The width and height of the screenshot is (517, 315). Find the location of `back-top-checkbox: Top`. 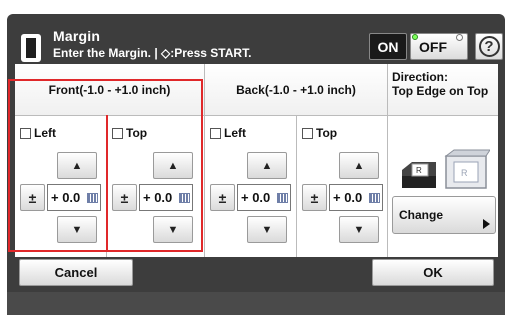

back-top-checkbox: Top is located at coordinates (319, 133).